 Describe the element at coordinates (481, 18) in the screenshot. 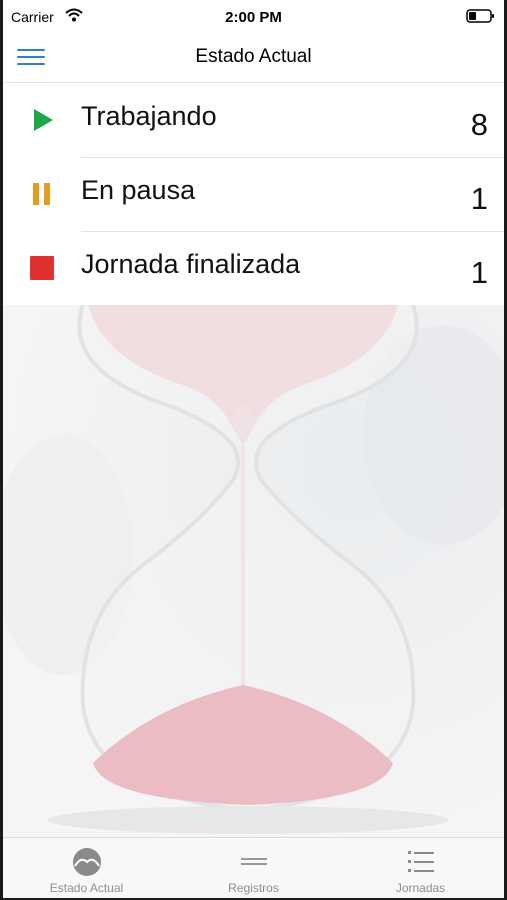

I see `battery-icon` at that location.